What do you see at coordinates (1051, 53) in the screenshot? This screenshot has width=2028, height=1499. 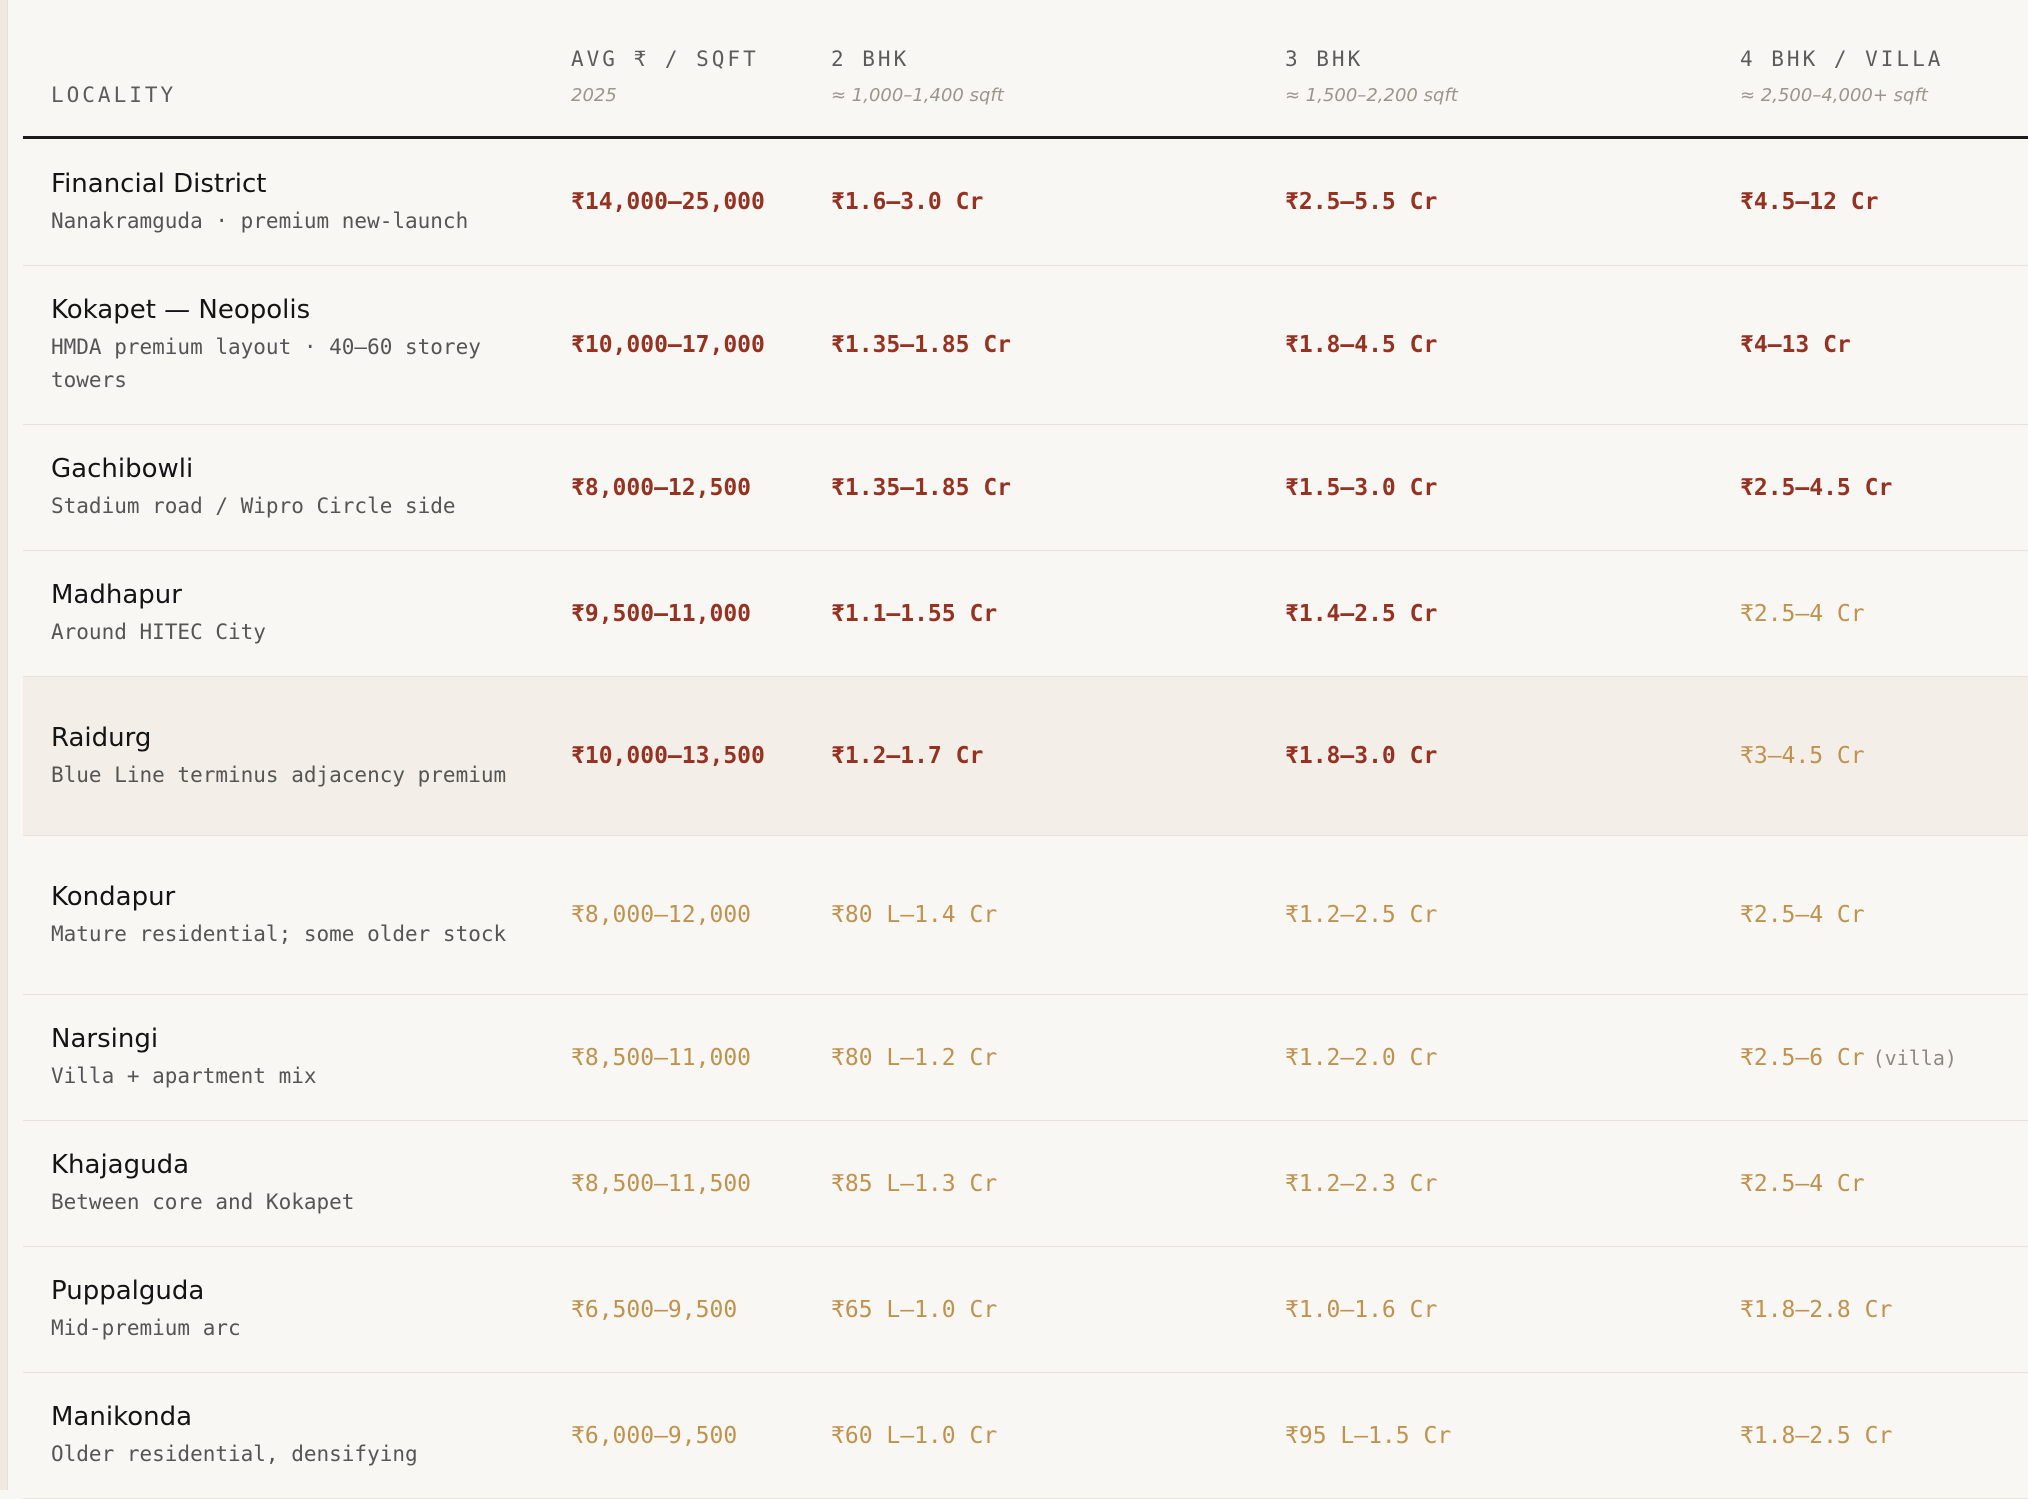 I see `header-2bhk: 2 BHK ≈ 1,000–1,400 sqft` at bounding box center [1051, 53].